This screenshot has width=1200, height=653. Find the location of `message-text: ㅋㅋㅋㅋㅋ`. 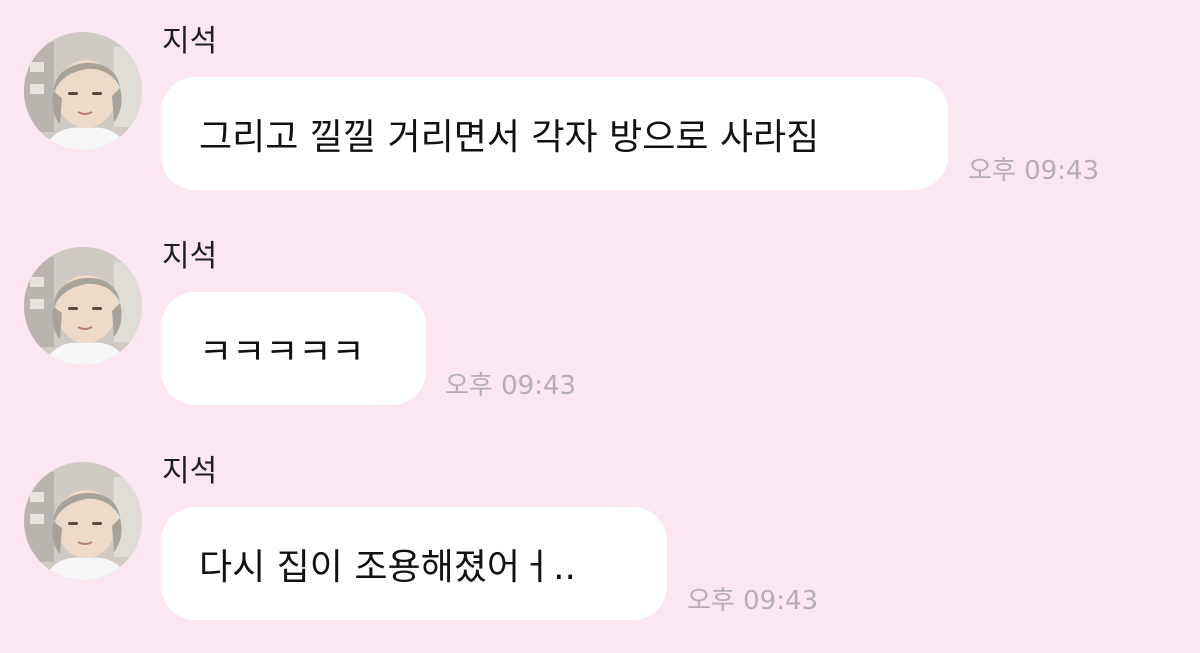

message-text: ㅋㅋㅋㅋㅋ is located at coordinates (282, 352).